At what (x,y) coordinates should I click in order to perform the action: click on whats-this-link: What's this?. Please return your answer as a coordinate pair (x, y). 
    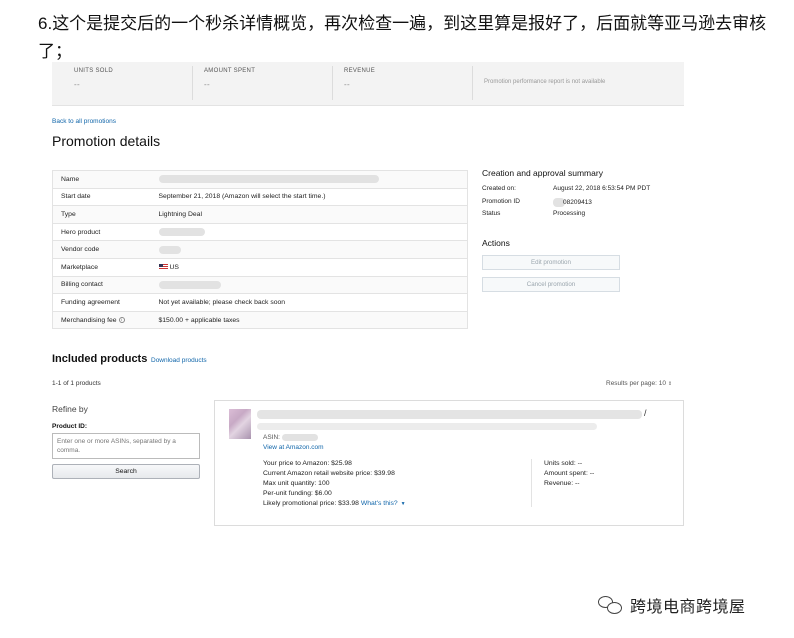
    Looking at the image, I should click on (379, 503).